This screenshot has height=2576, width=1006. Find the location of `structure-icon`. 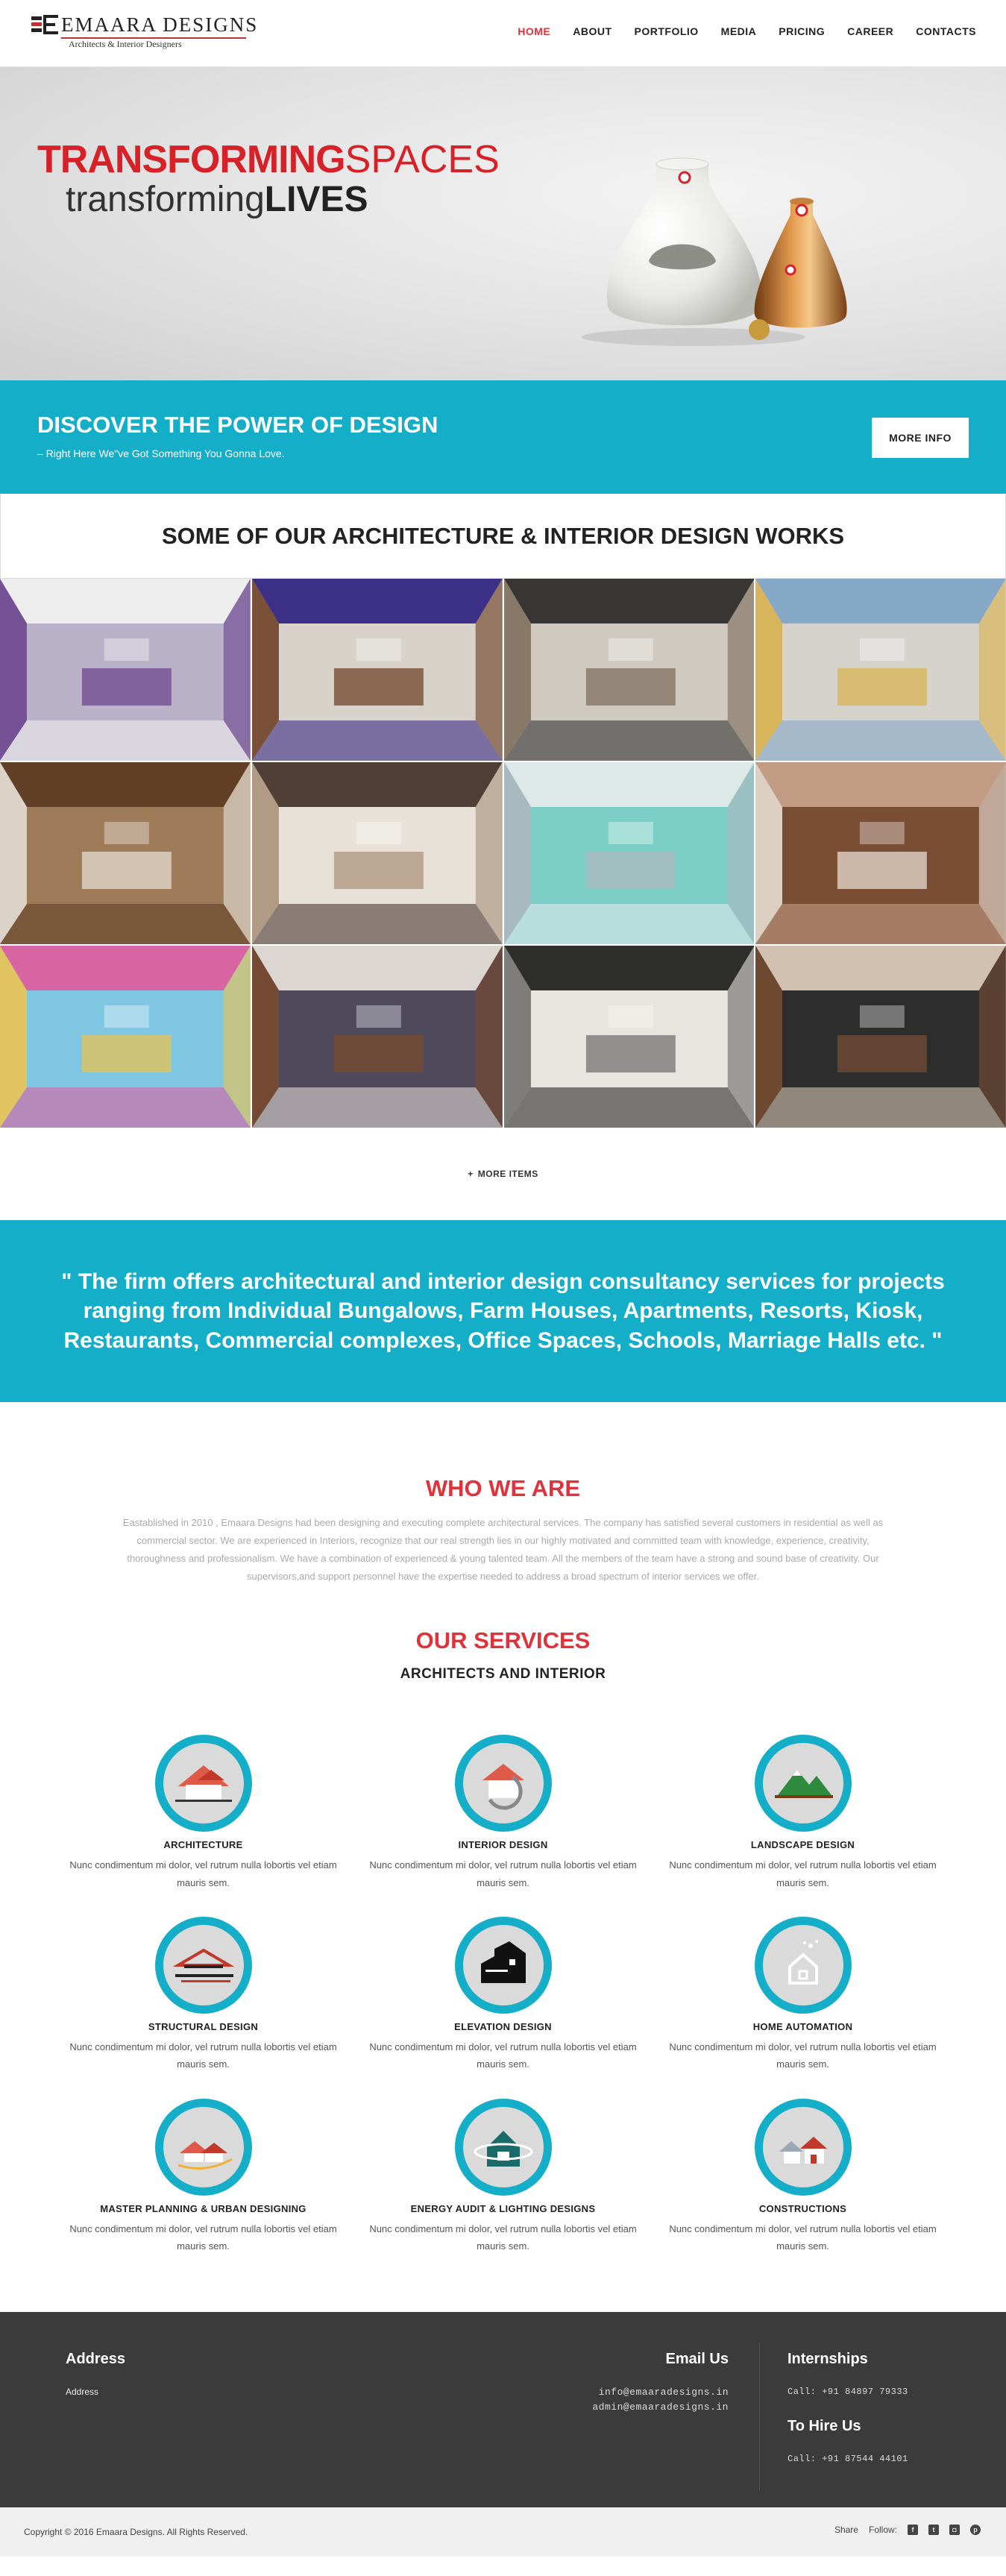

structure-icon is located at coordinates (203, 1965).